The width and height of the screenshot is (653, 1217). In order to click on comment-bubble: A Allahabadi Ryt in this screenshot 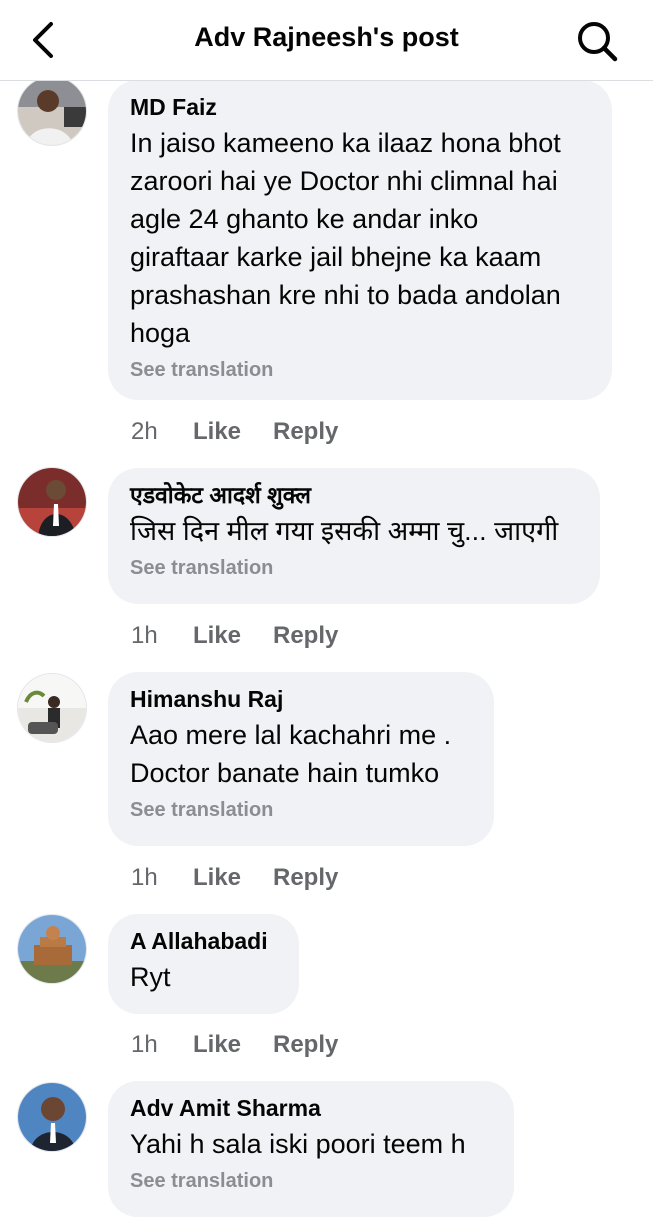, I will do `click(203, 964)`.